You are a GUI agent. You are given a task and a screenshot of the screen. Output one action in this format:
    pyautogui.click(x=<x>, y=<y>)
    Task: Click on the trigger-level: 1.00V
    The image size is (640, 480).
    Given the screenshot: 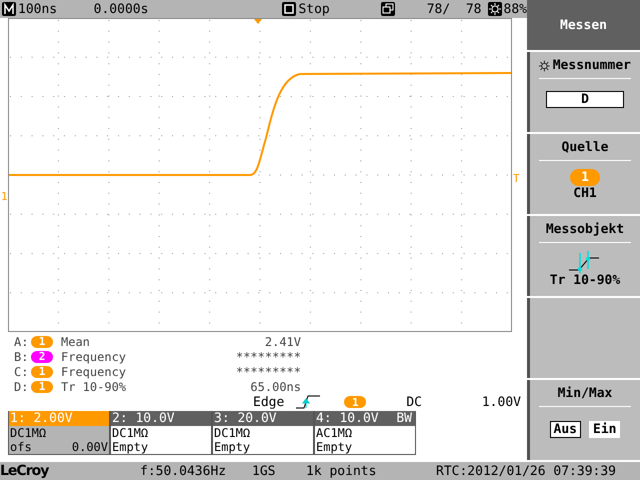 What is the action you would take?
    pyautogui.click(x=501, y=402)
    